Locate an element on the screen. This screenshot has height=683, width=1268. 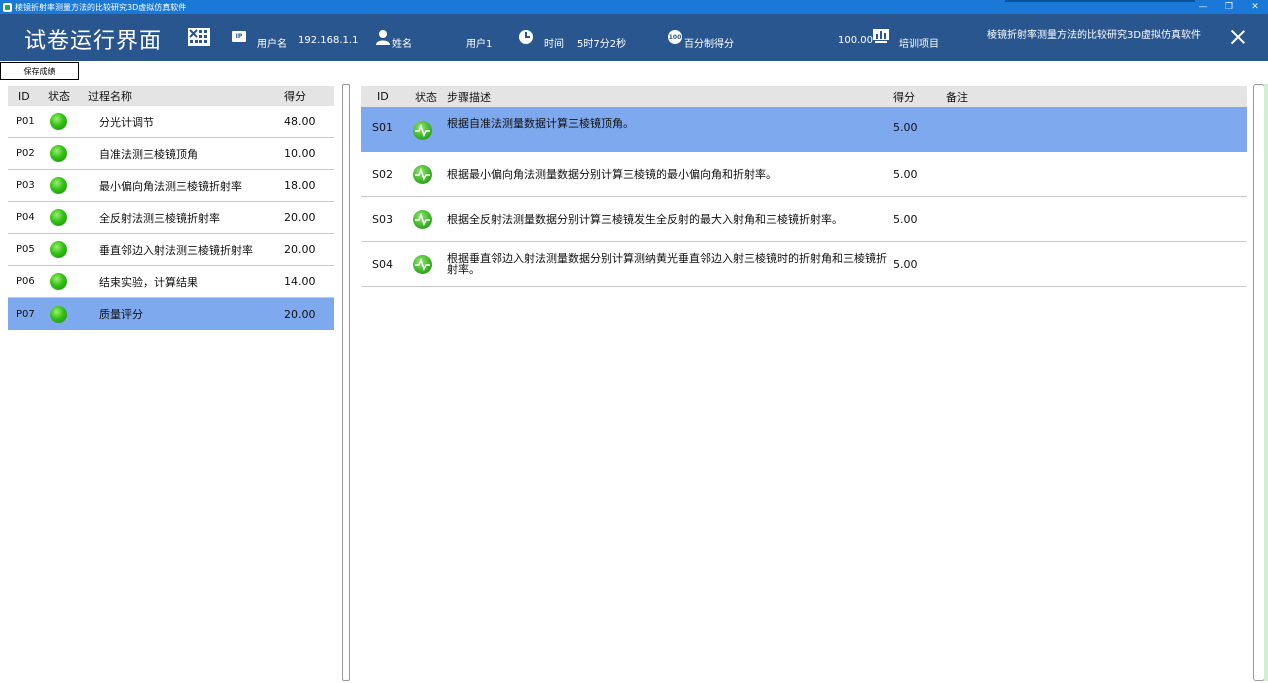
table-row: P06 结束实验，计算结果 14.00 is located at coordinates (171, 282).